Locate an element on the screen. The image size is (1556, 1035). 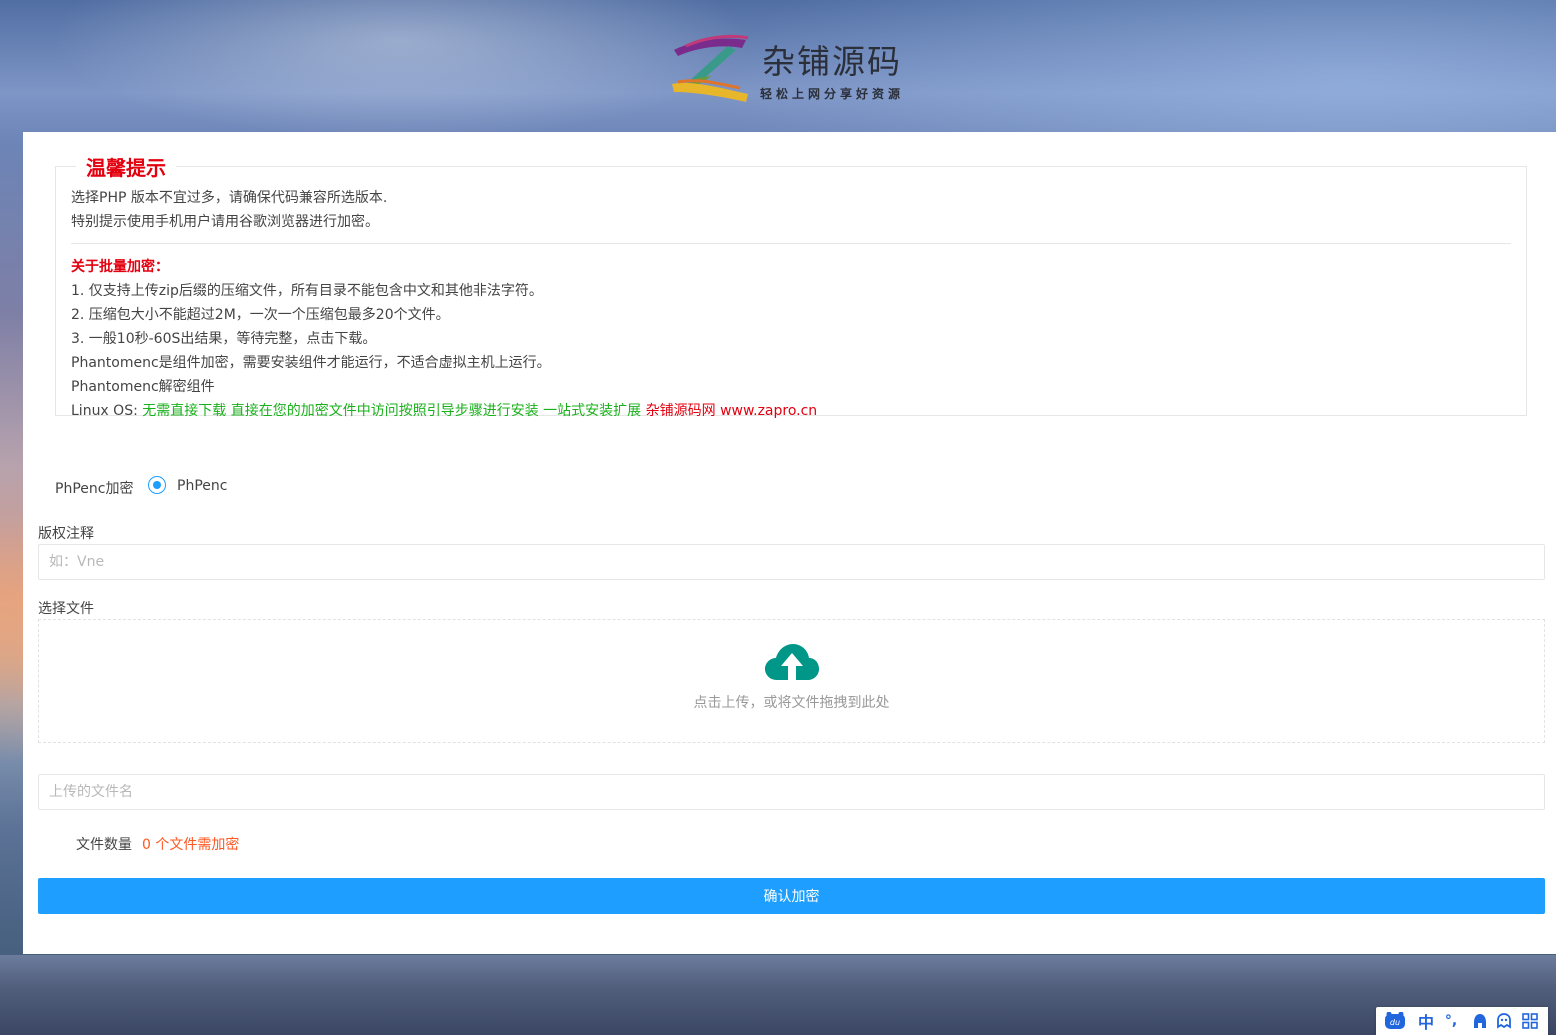
du-paw-icon: du is located at coordinates (1395, 1021).